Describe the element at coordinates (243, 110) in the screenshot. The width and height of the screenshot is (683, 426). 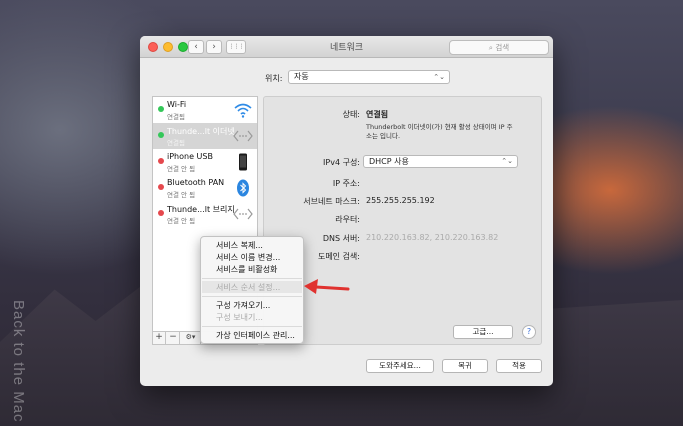
I see `wifi-icon` at that location.